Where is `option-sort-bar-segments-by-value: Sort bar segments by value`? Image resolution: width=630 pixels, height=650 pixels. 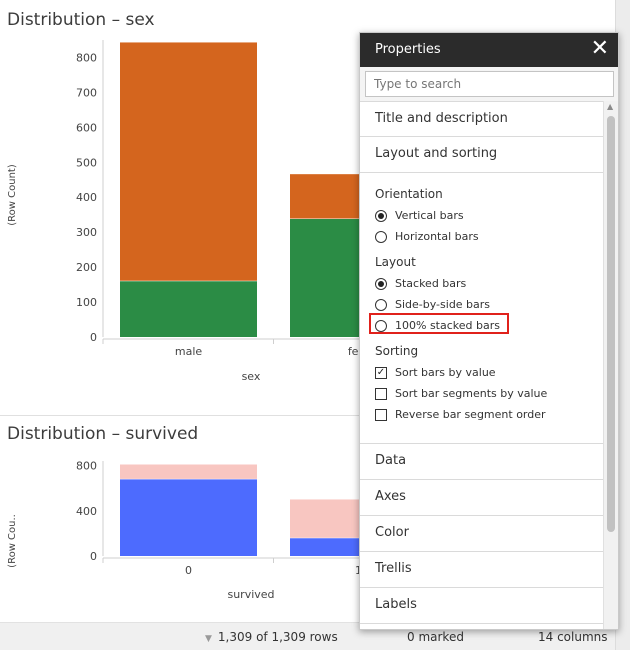
option-sort-bar-segments-by-value: Sort bar segments by value is located at coordinates (490, 393).